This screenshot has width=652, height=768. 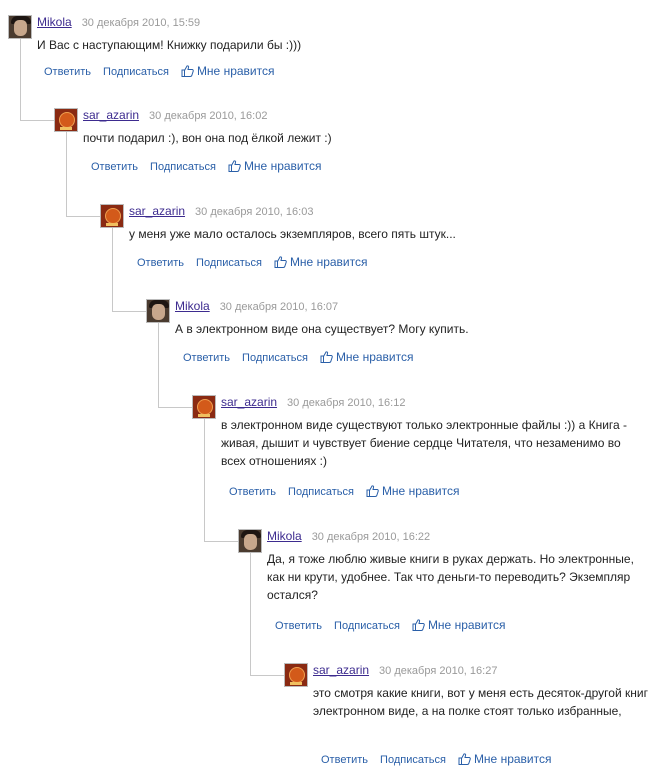 What do you see at coordinates (141, 23) in the screenshot?
I see `comment-date: 30 декабря 2010, 15:59` at bounding box center [141, 23].